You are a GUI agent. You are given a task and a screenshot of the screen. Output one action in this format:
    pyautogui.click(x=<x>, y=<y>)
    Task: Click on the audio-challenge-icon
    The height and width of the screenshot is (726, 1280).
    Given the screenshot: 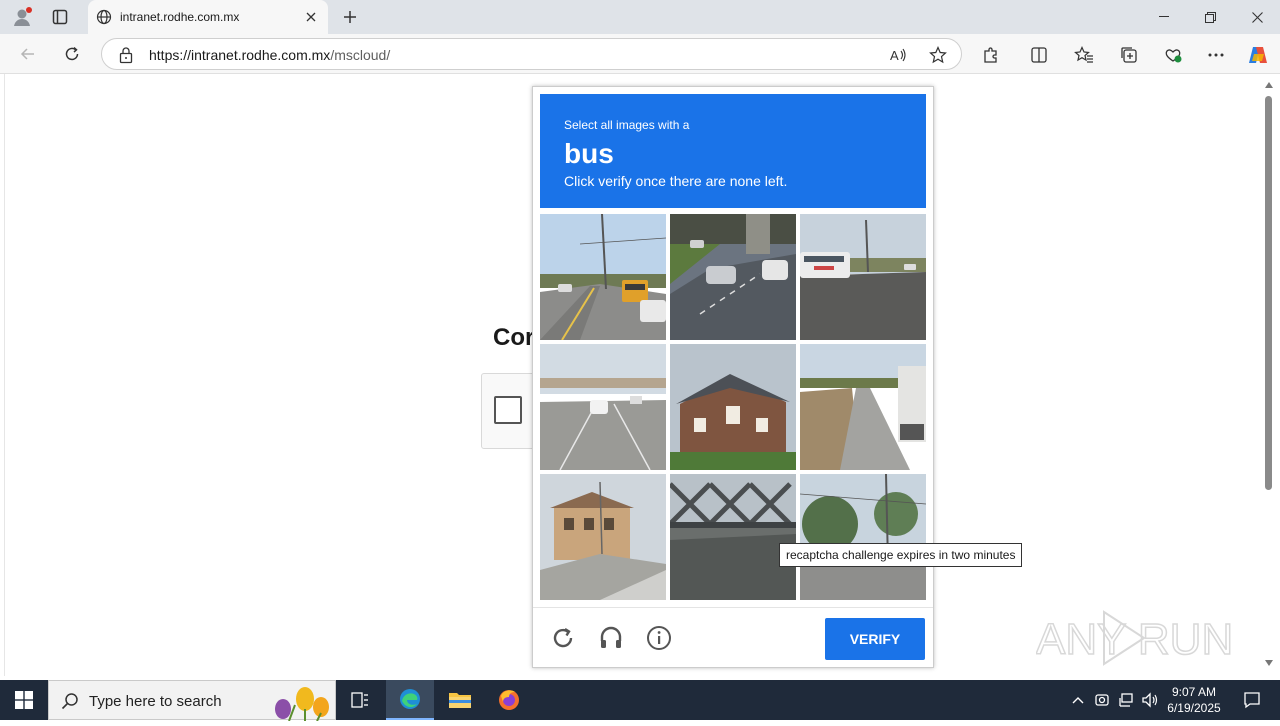 What is the action you would take?
    pyautogui.click(x=611, y=638)
    